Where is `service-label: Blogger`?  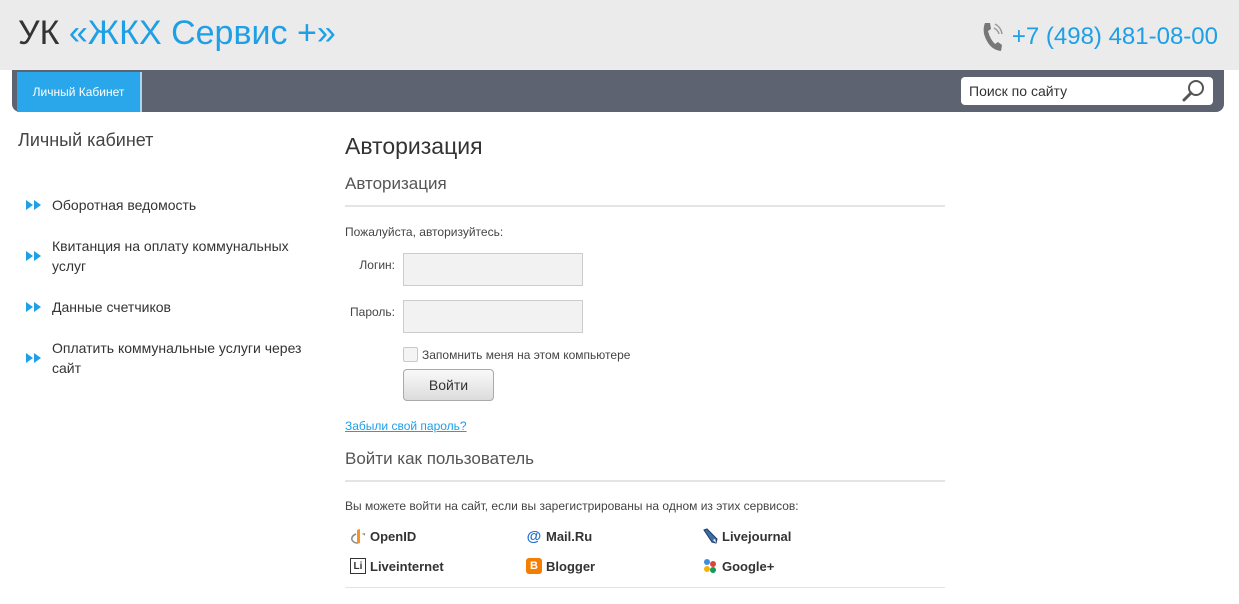 service-label: Blogger is located at coordinates (571, 566).